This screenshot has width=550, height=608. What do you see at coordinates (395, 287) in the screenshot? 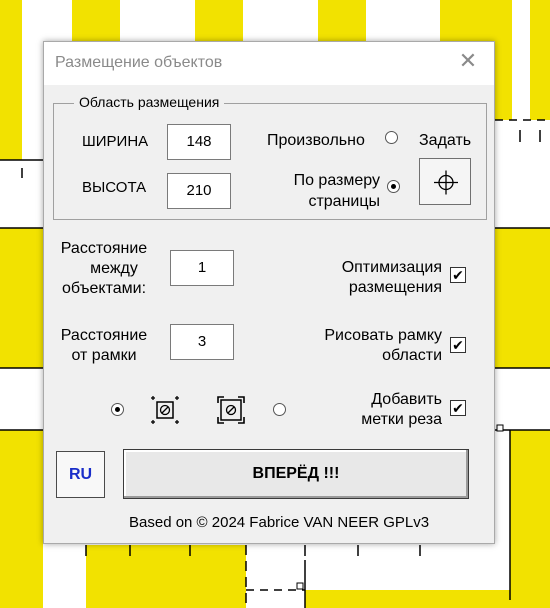
I see `optimize-label-line2: размещения` at bounding box center [395, 287].